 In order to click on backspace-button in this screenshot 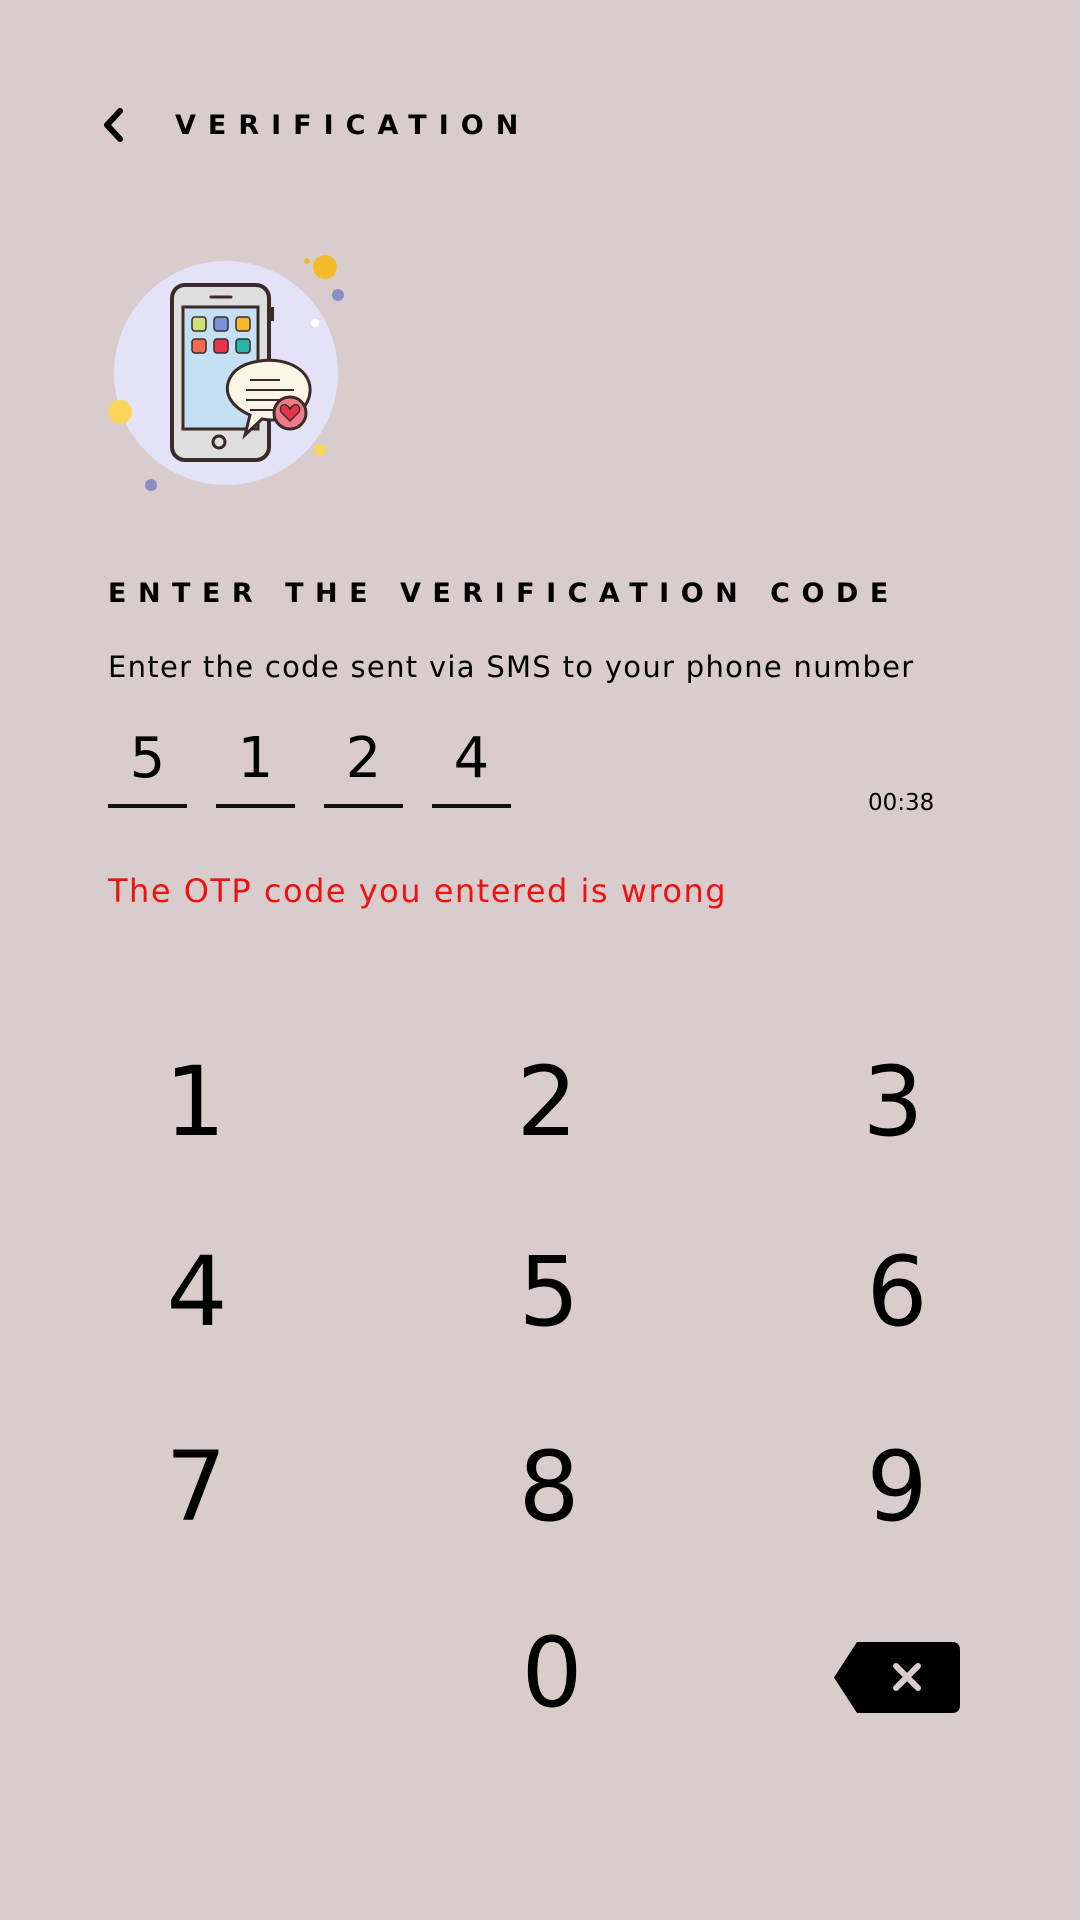, I will do `click(897, 1677)`.